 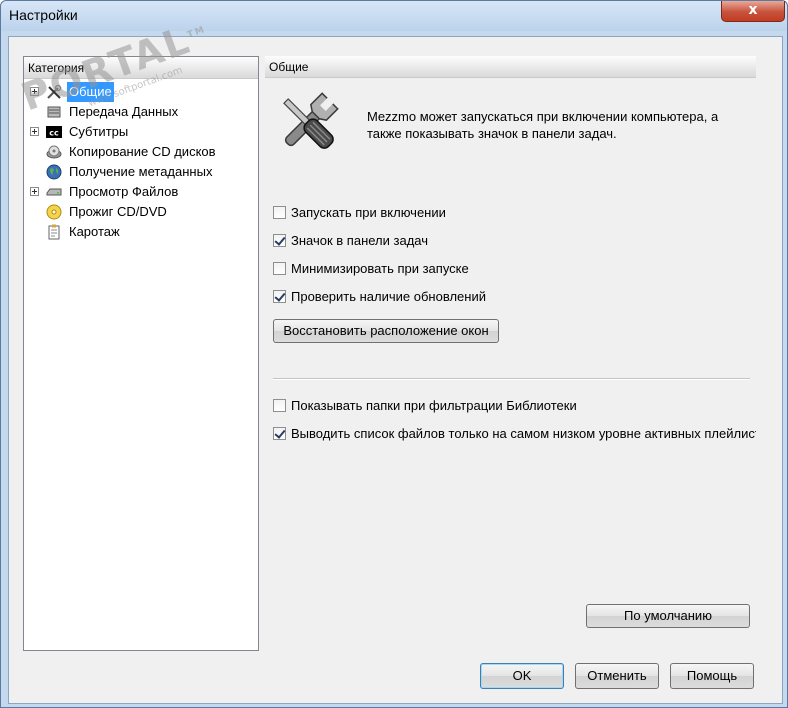 I want to click on svg-text: cc, so click(x=54, y=133).